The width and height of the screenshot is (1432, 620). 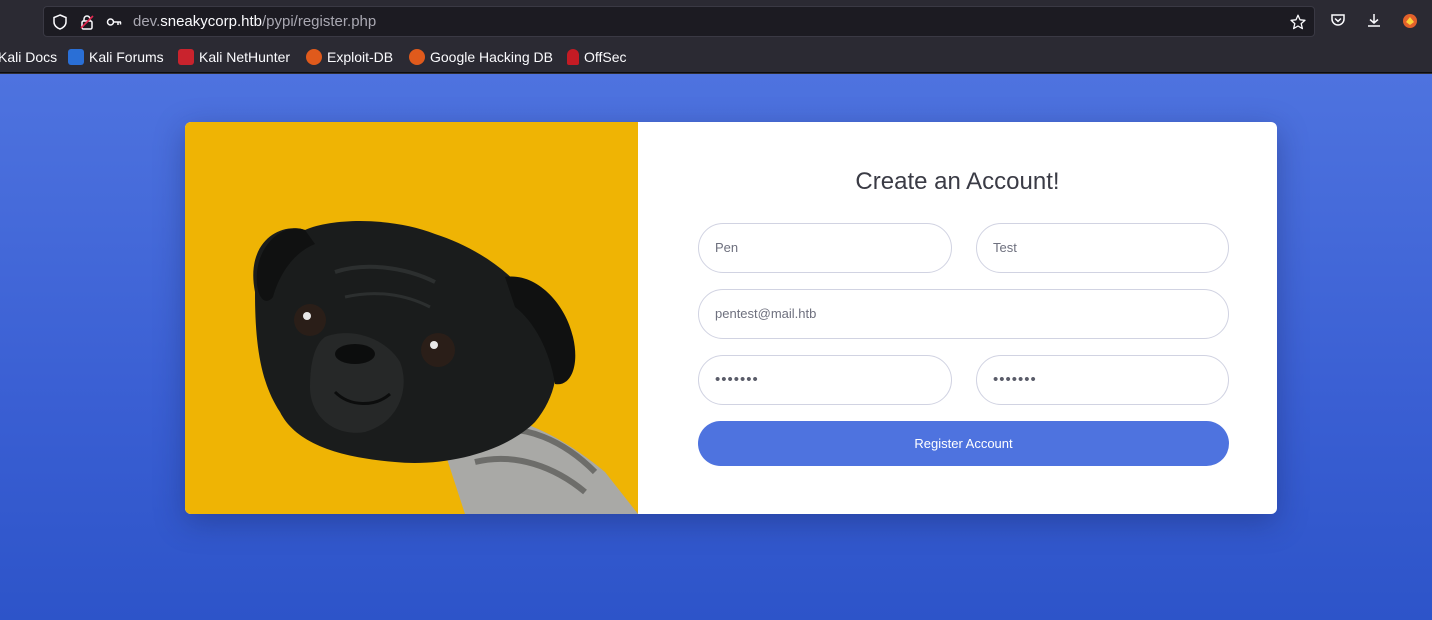 What do you see at coordinates (126, 57) in the screenshot?
I see `bookmark-label: Kali Forums` at bounding box center [126, 57].